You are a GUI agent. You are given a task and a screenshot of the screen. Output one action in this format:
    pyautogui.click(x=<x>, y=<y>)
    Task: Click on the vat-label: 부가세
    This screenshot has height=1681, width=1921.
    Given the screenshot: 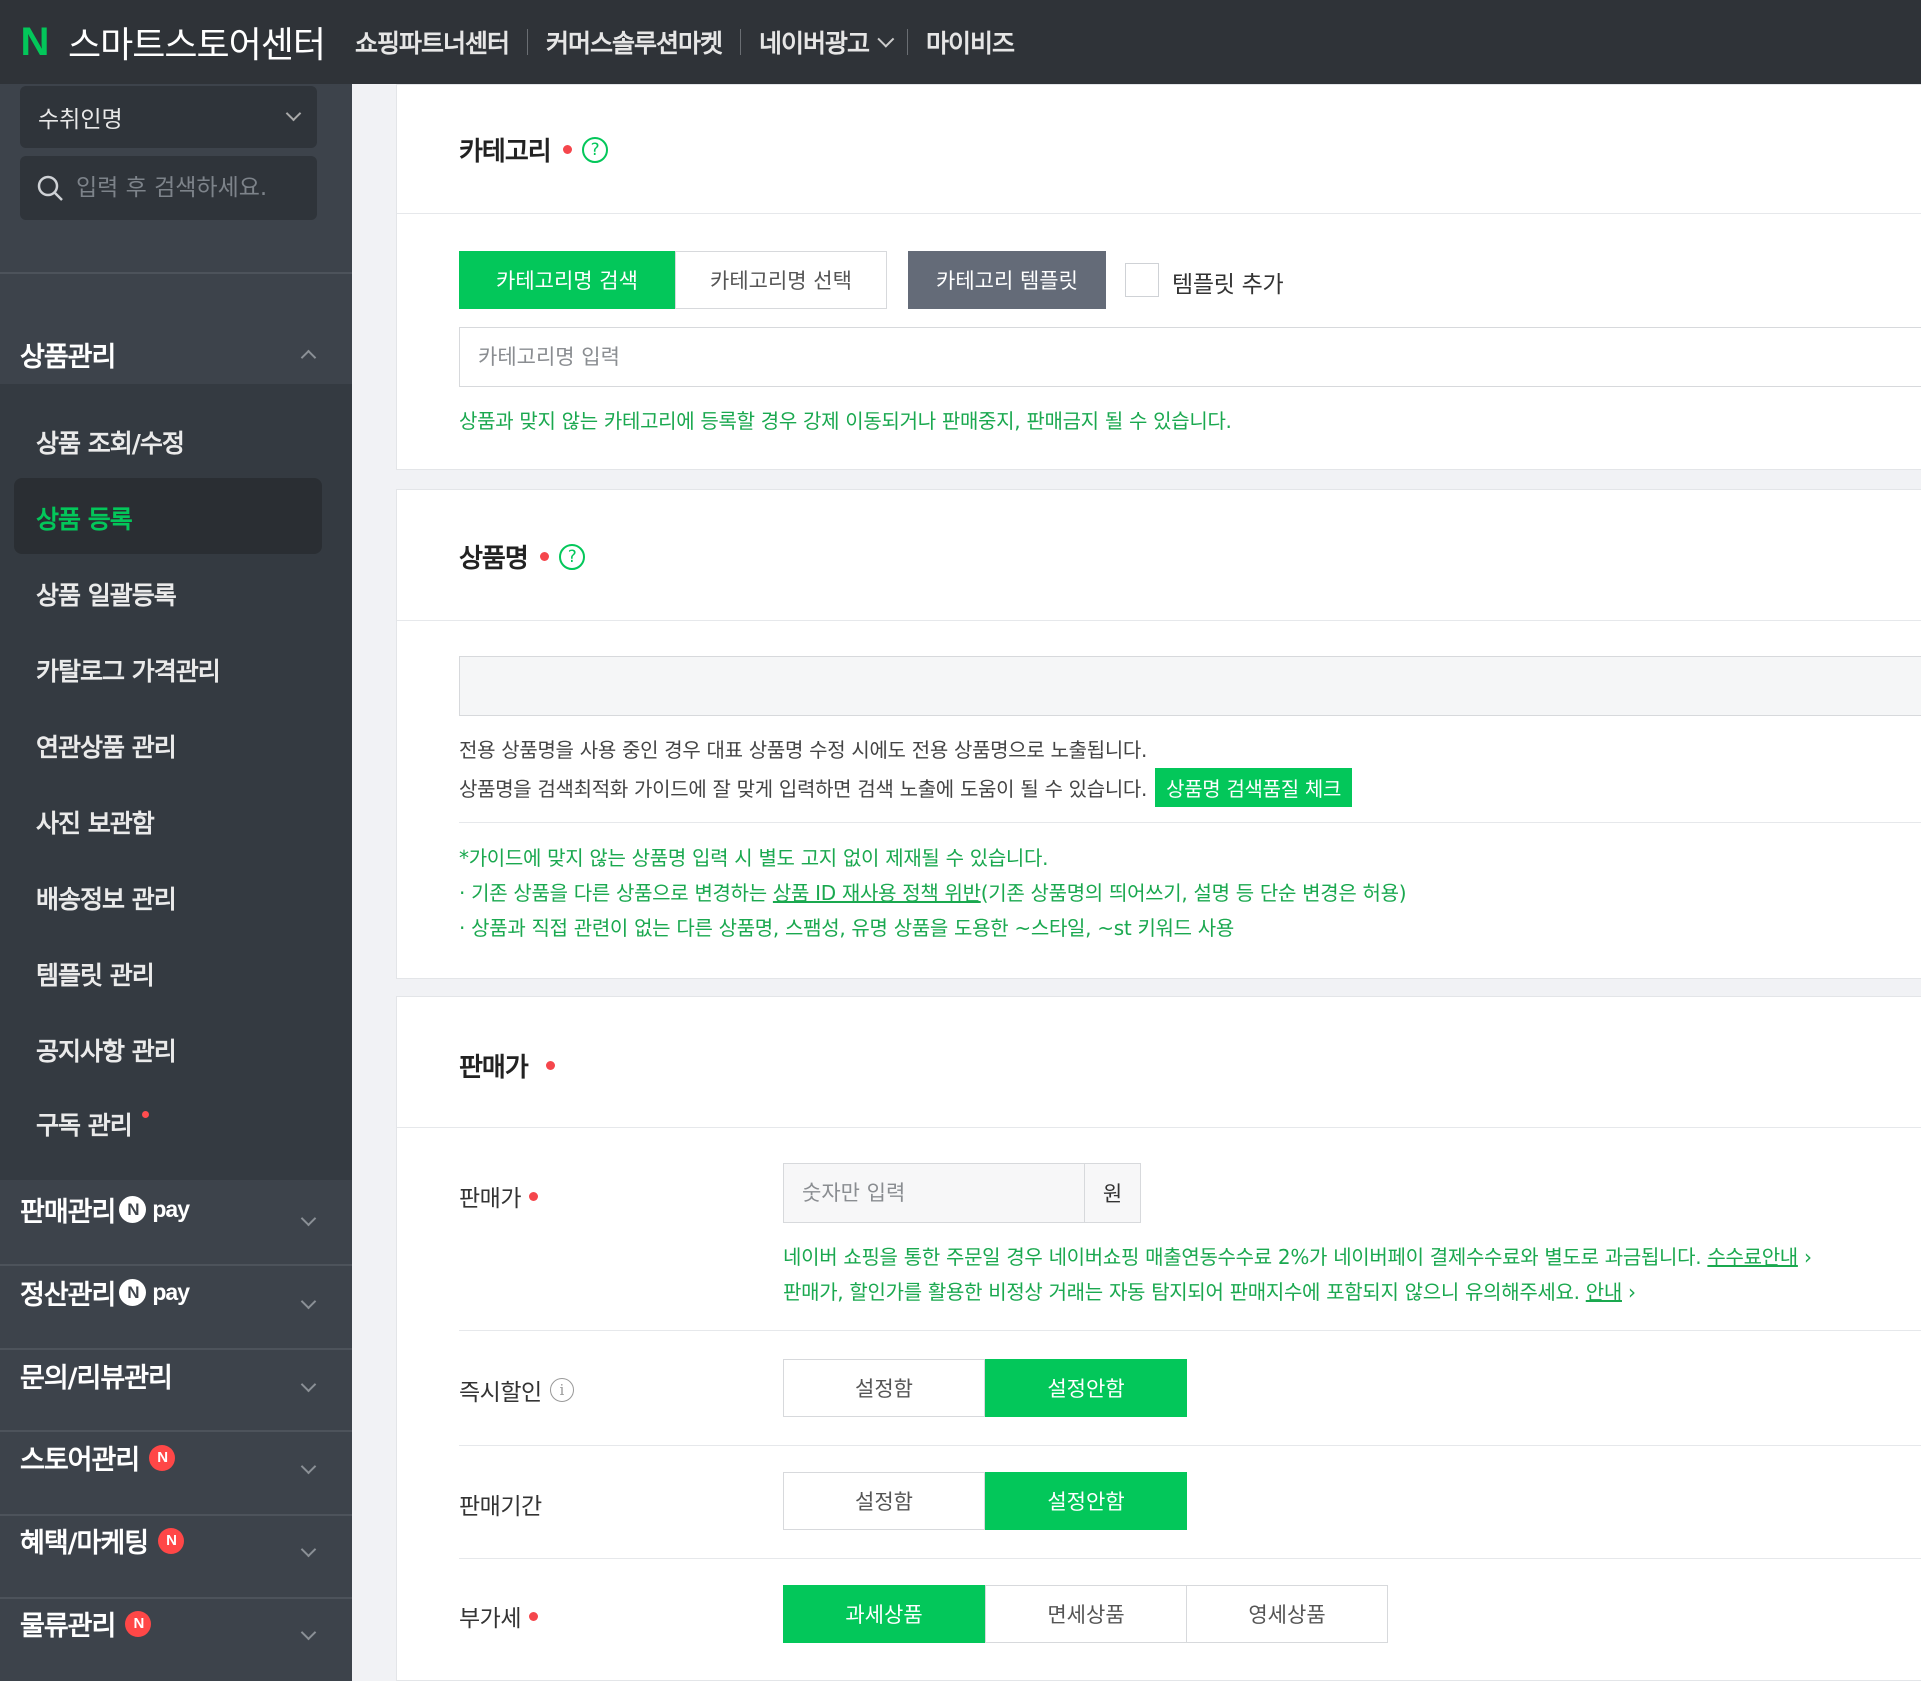 What is the action you would take?
    pyautogui.click(x=490, y=1619)
    